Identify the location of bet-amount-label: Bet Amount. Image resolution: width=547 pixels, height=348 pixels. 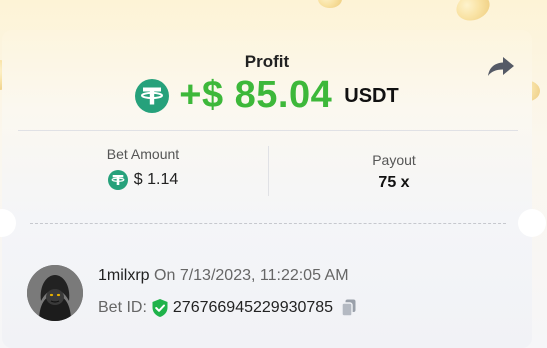
(143, 154).